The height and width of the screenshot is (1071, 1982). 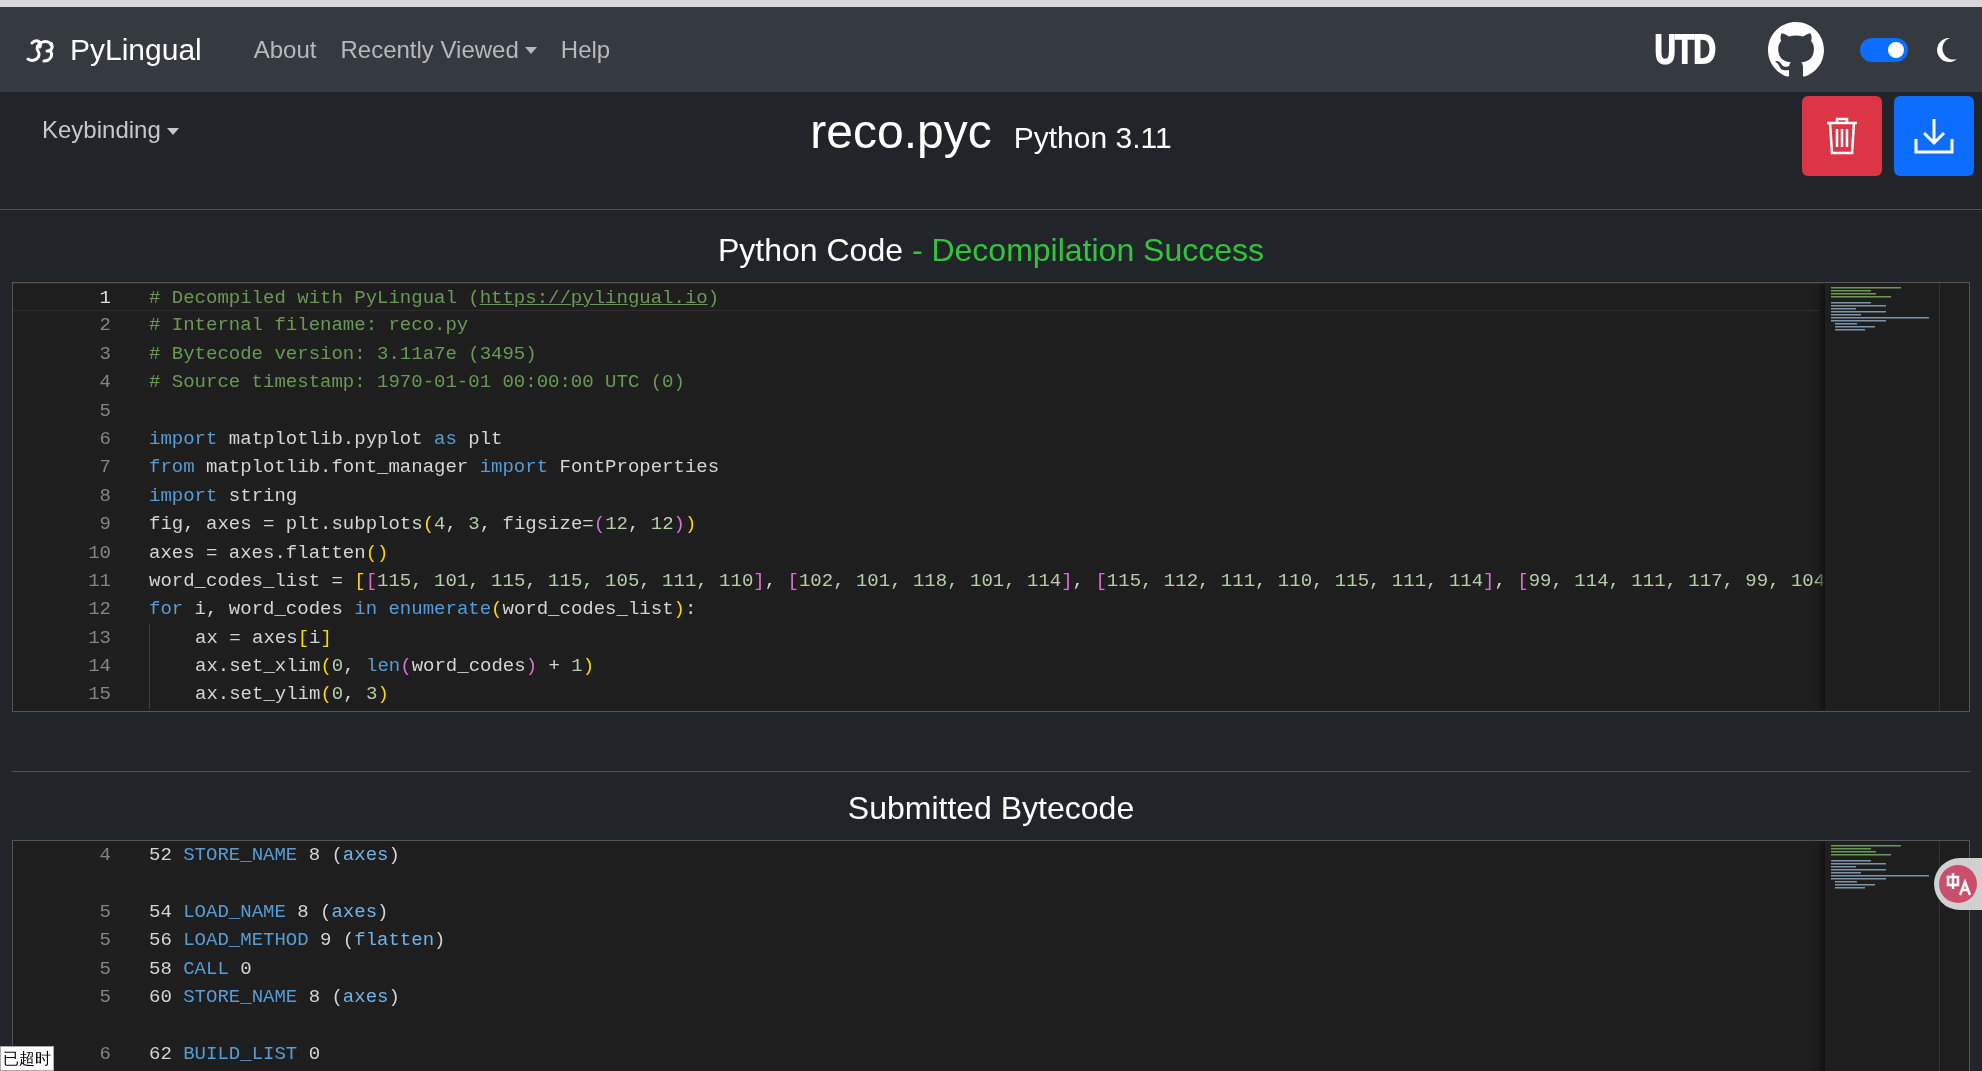 What do you see at coordinates (274, 997) in the screenshot?
I see `code-line: 60 STORE_NAME 8 (axes)` at bounding box center [274, 997].